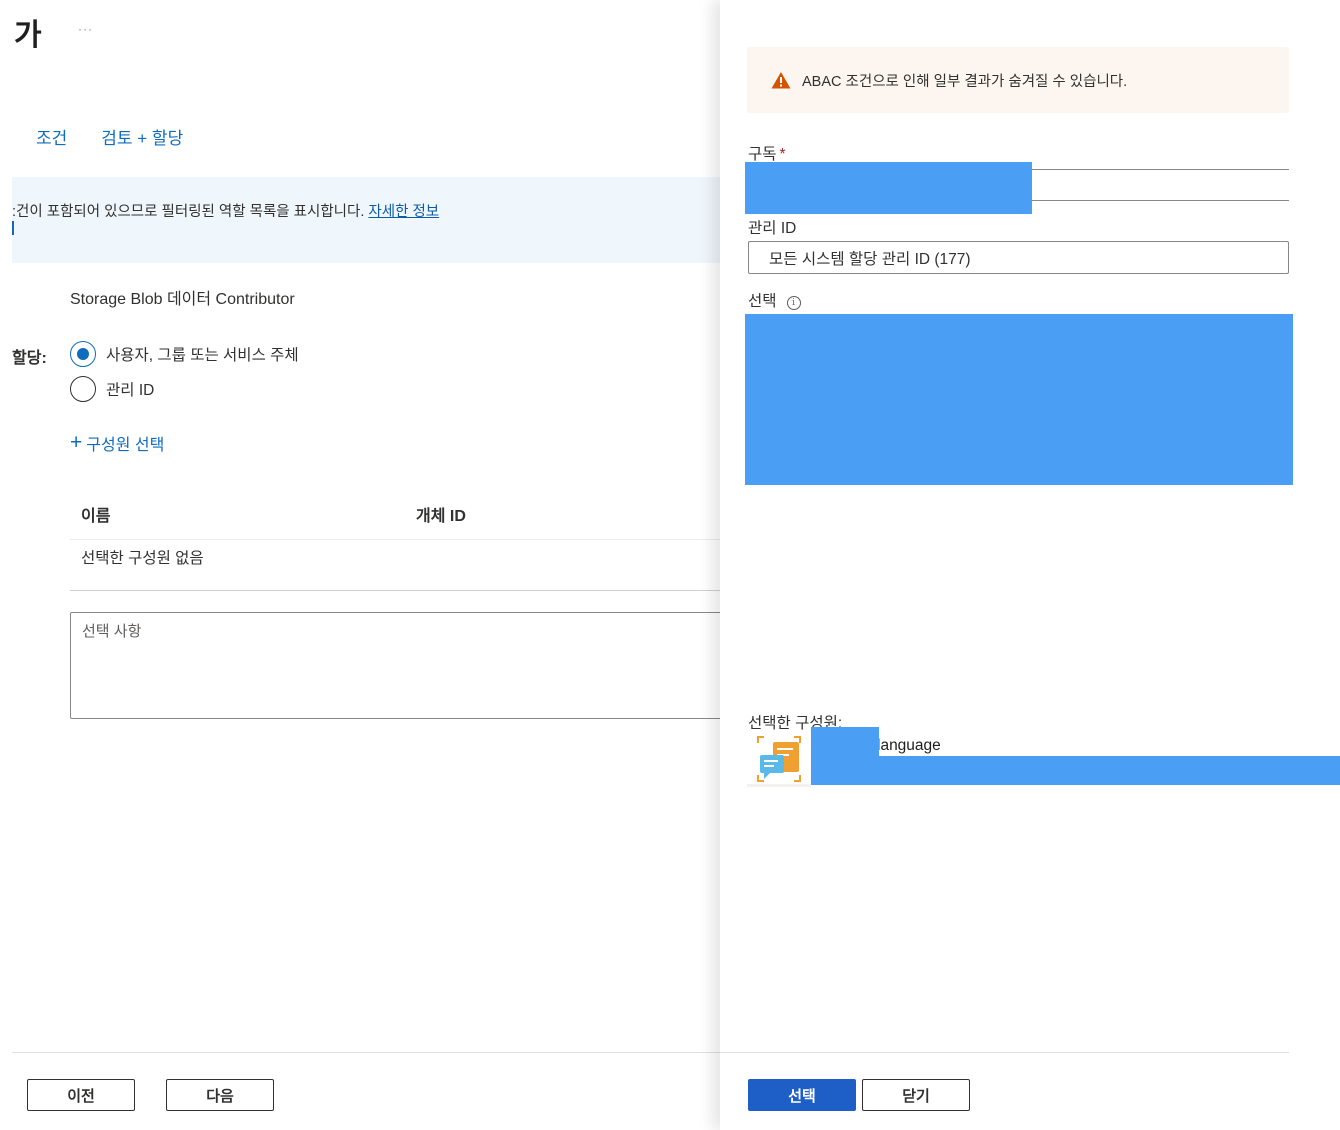 This screenshot has width=1340, height=1130. I want to click on select-label: 선택 i, so click(774, 300).